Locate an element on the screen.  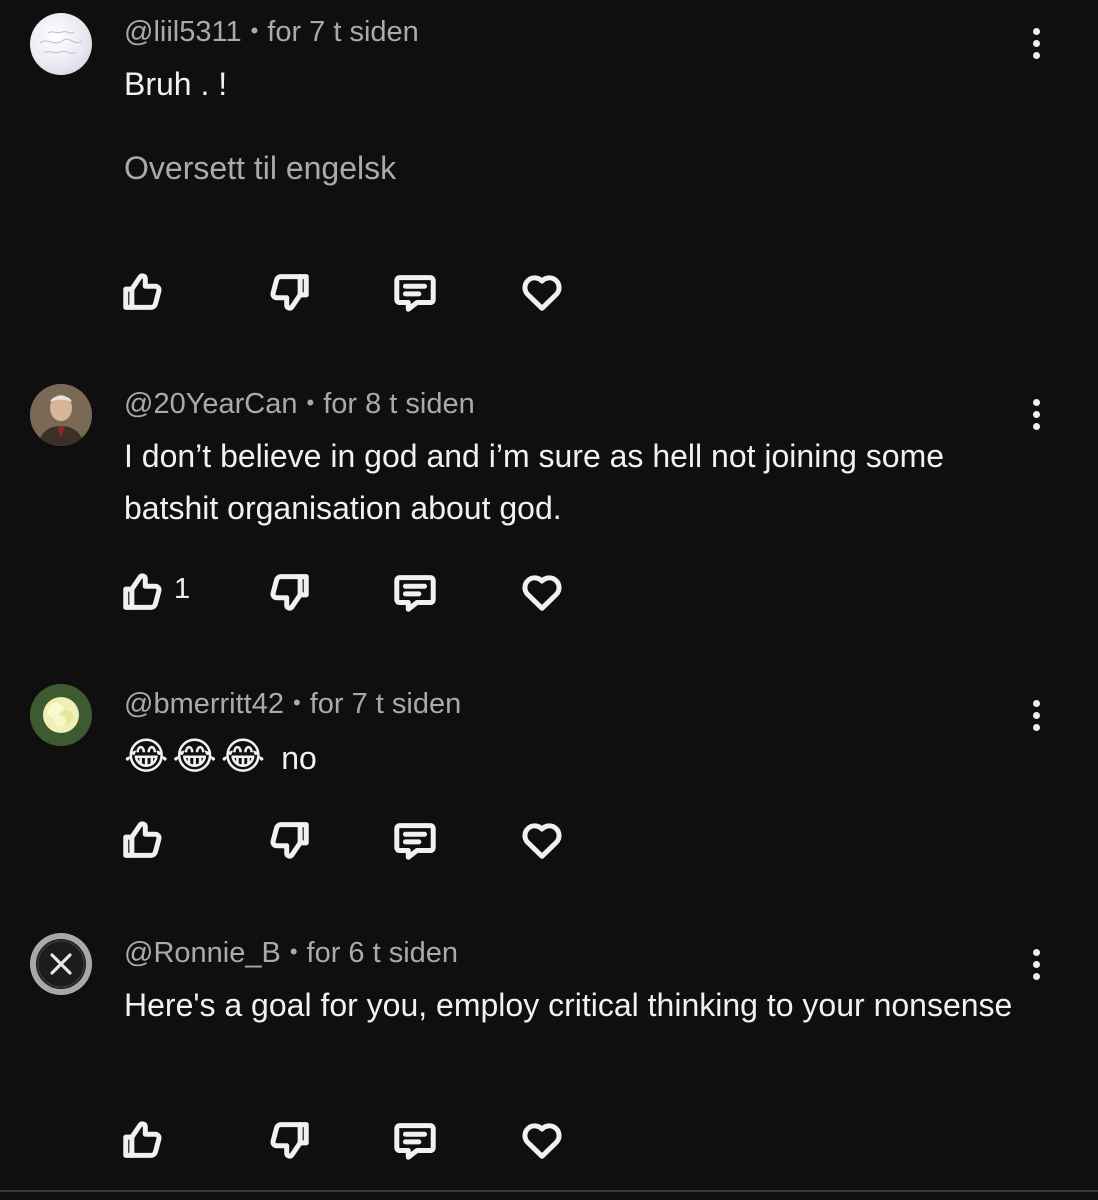
comment-time: for 6 t siden is located at coordinates (382, 953).